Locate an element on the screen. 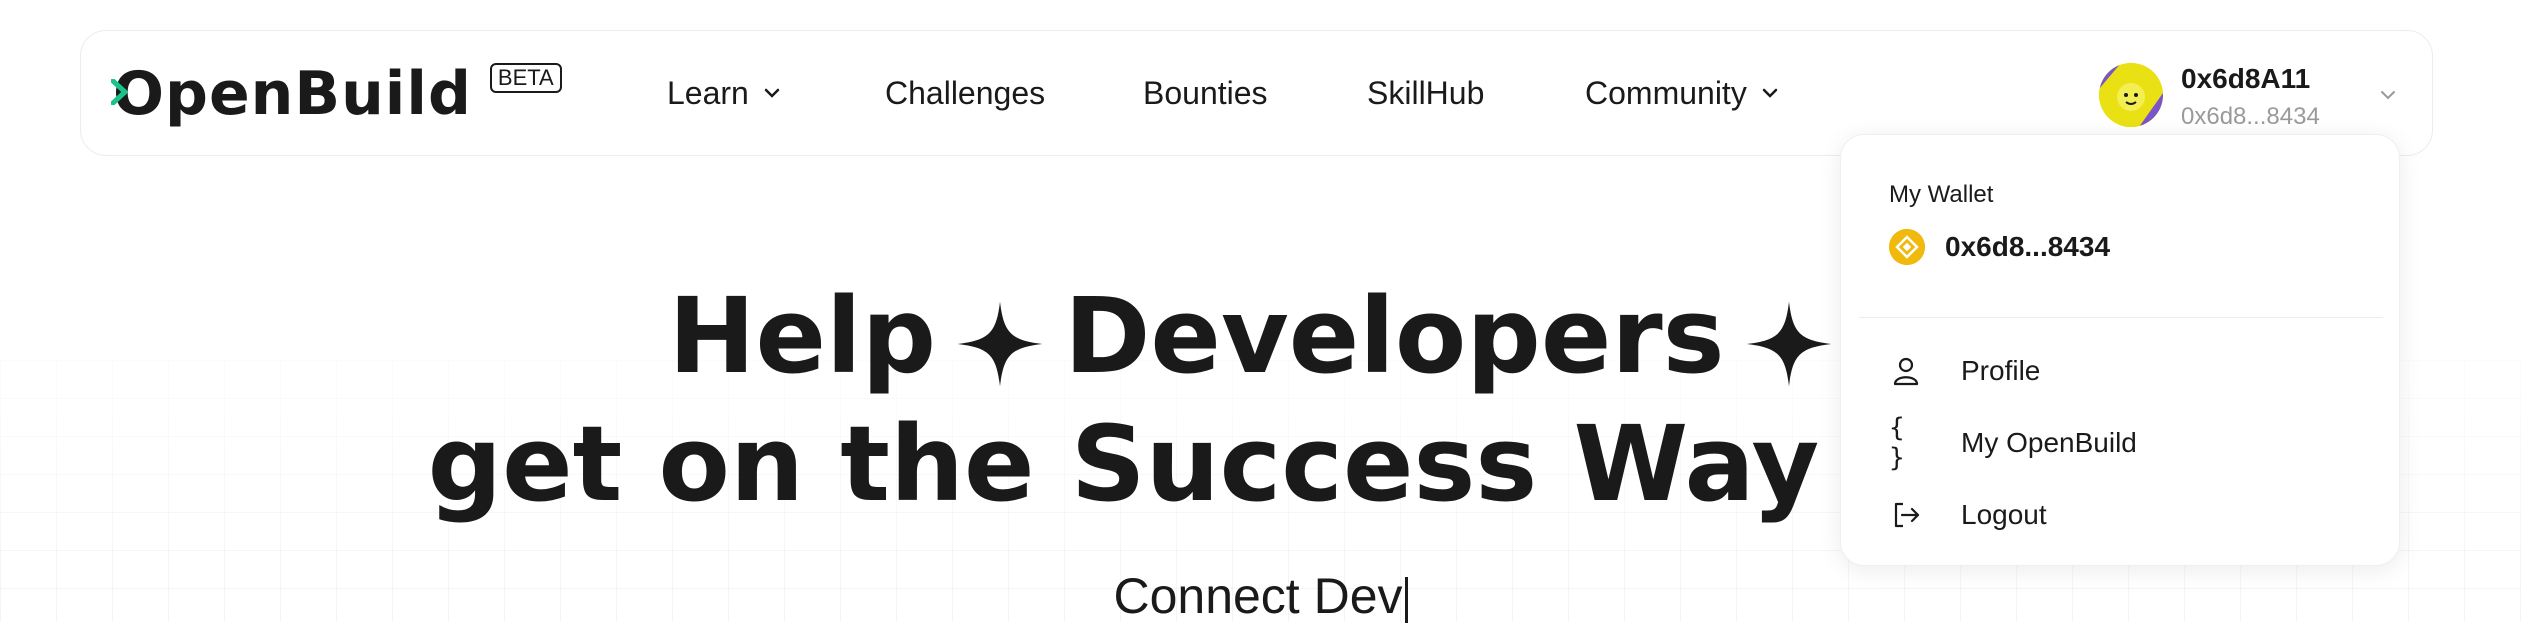 Image resolution: width=2521 pixels, height=626 pixels. logo-chevron-icon is located at coordinates (119, 92).